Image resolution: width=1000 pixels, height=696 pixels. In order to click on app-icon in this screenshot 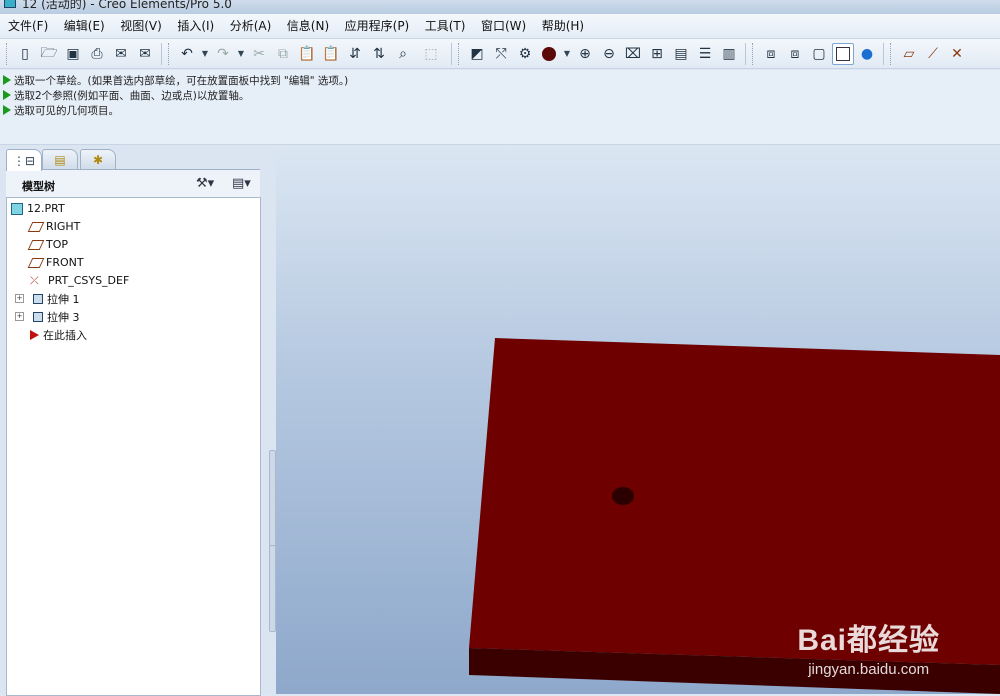, I will do `click(10, 4)`.